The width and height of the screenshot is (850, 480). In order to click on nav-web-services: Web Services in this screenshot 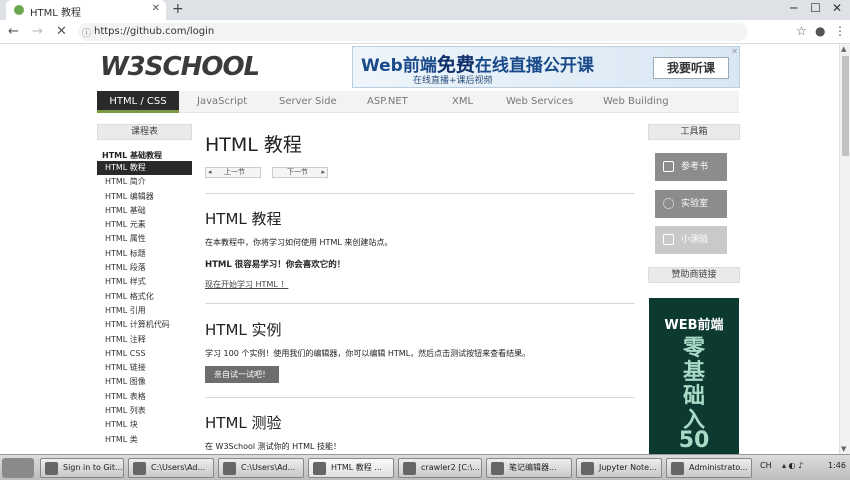, I will do `click(539, 102)`.